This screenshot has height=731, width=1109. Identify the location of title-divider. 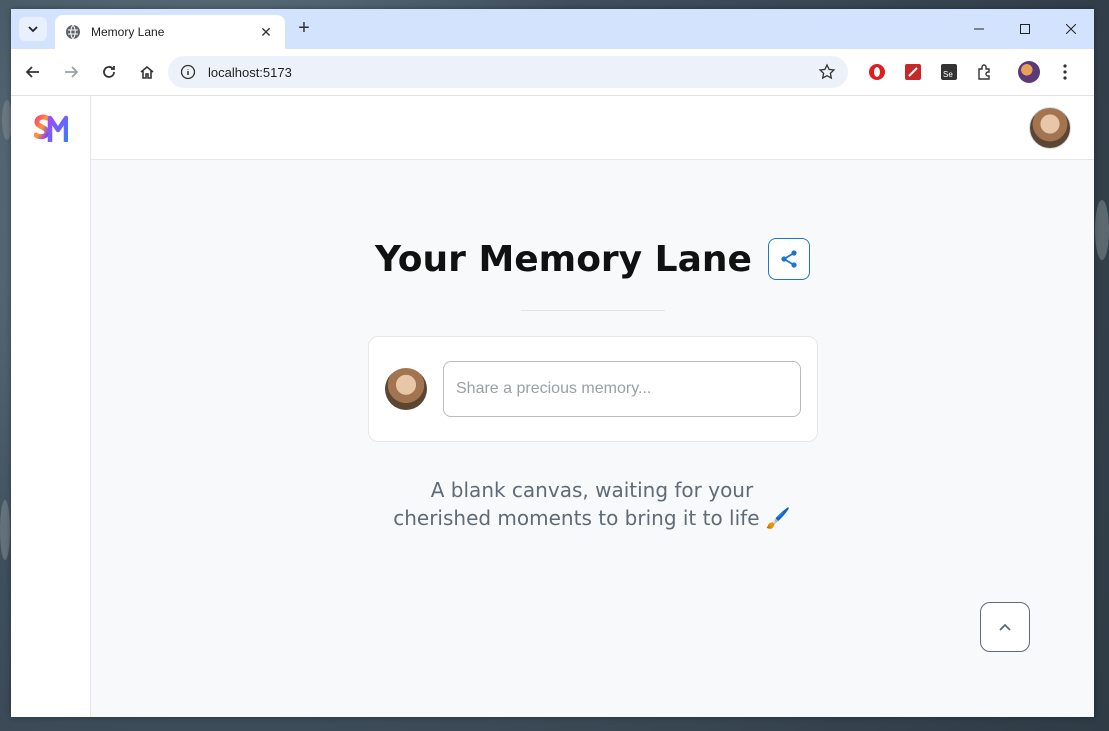
(593, 310).